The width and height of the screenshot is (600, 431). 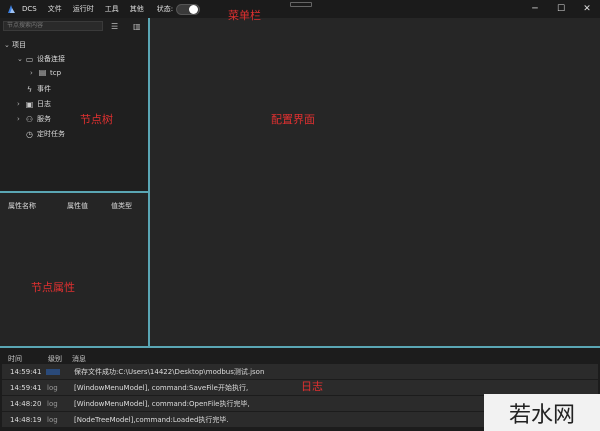 What do you see at coordinates (26, 419) in the screenshot?
I see `log-time: 14:48:19` at bounding box center [26, 419].